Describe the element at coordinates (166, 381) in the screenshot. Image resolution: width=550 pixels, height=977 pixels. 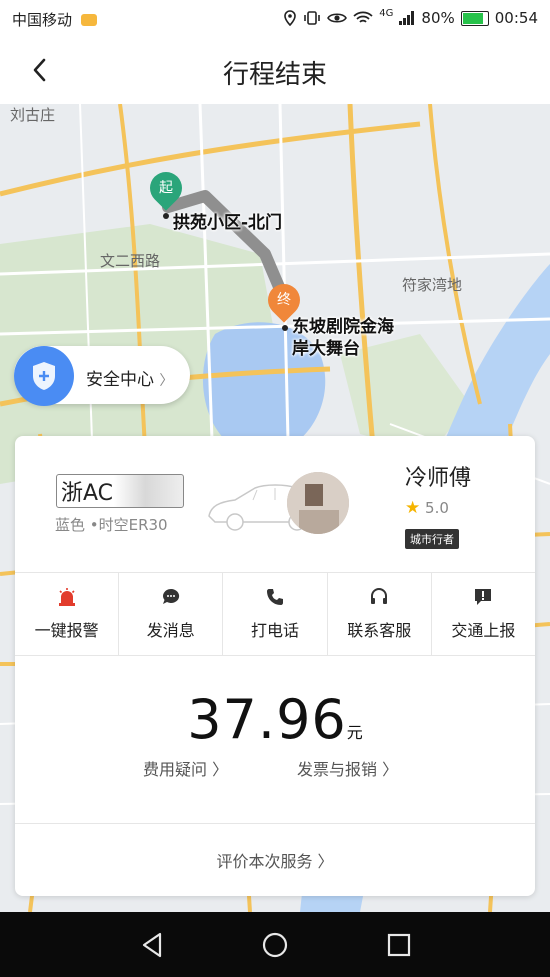
I see `chevron-right-icon: 〉` at that location.